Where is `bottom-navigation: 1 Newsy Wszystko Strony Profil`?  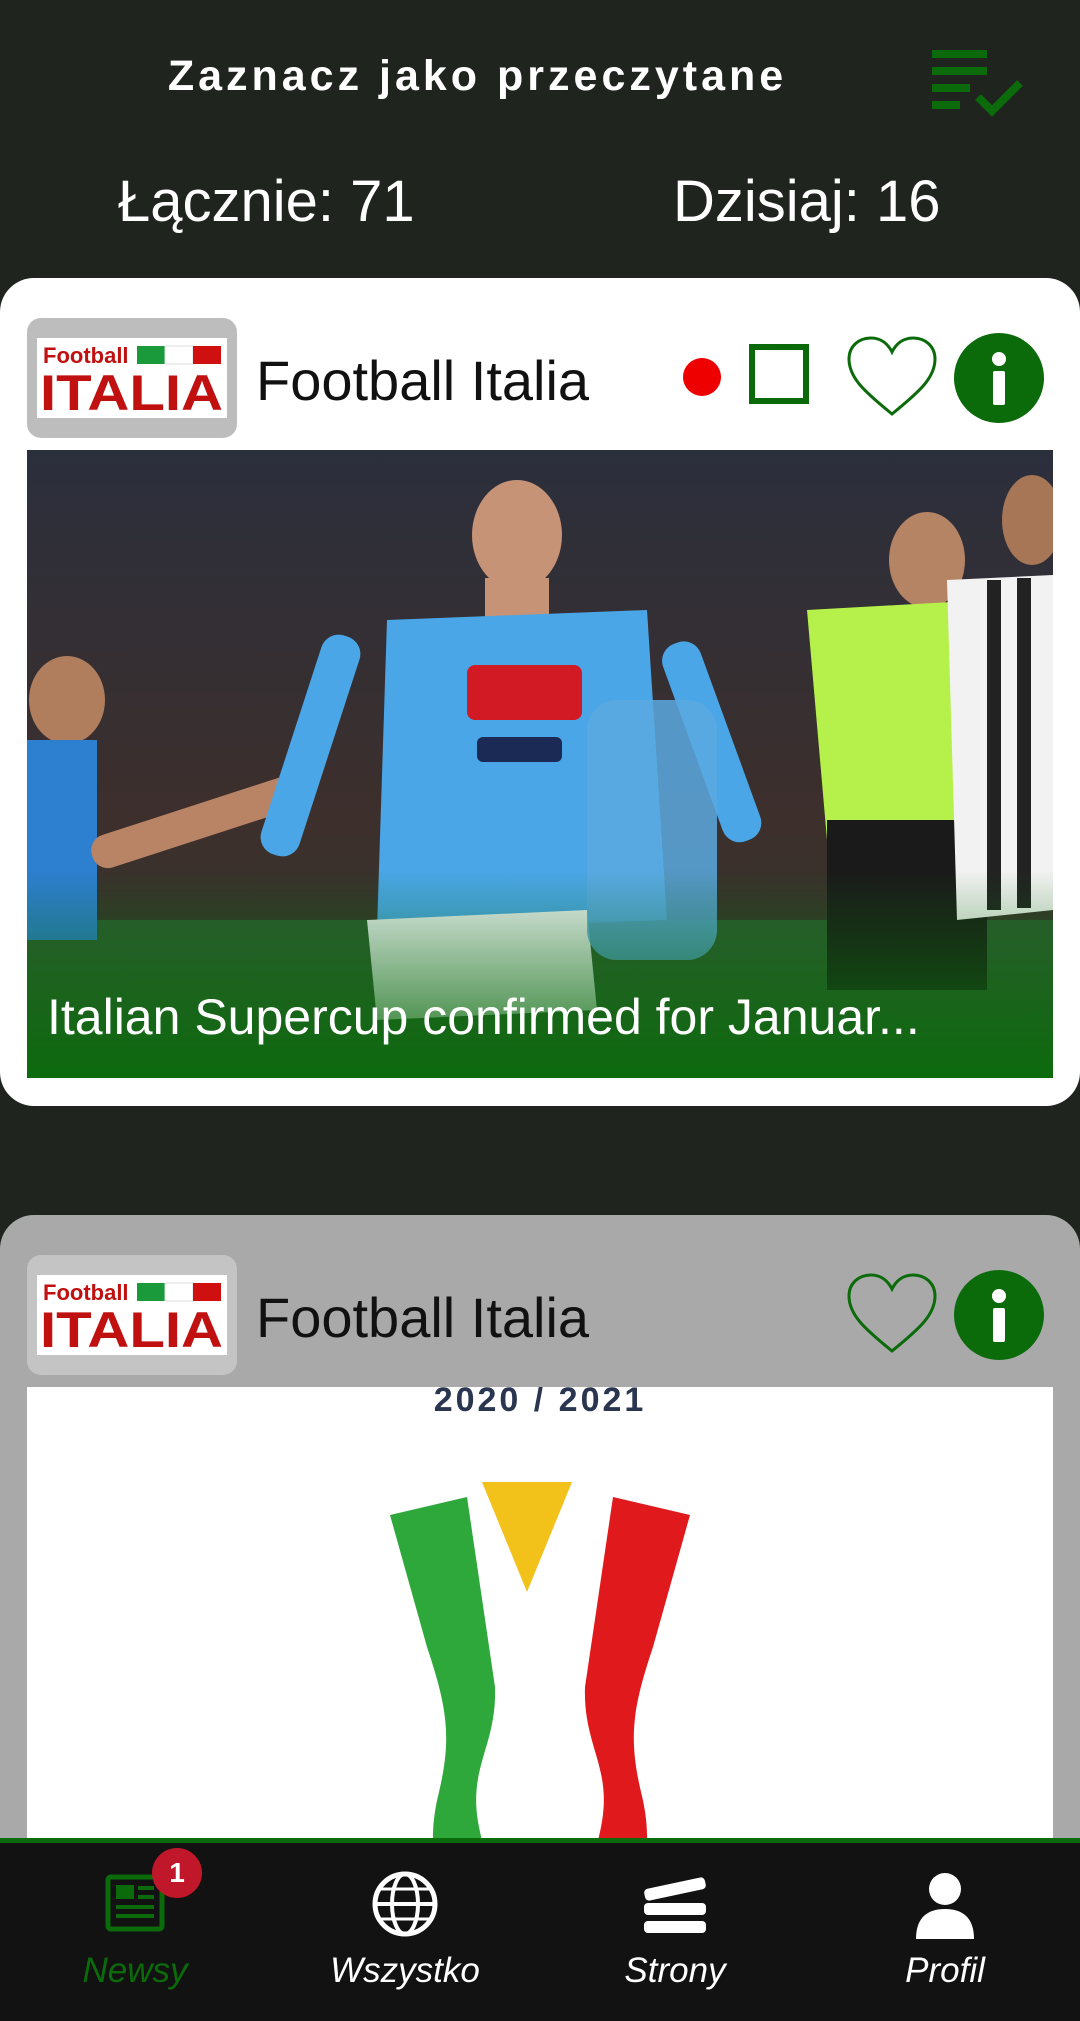 bottom-navigation: 1 Newsy Wszystko Strony Profil is located at coordinates (540, 1929).